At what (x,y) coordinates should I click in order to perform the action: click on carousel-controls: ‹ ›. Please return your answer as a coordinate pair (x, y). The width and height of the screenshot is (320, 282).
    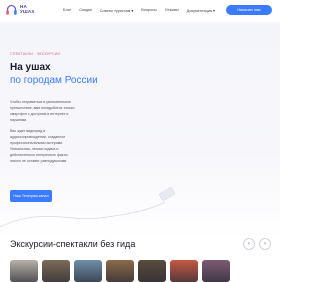
    Looking at the image, I should click on (257, 244).